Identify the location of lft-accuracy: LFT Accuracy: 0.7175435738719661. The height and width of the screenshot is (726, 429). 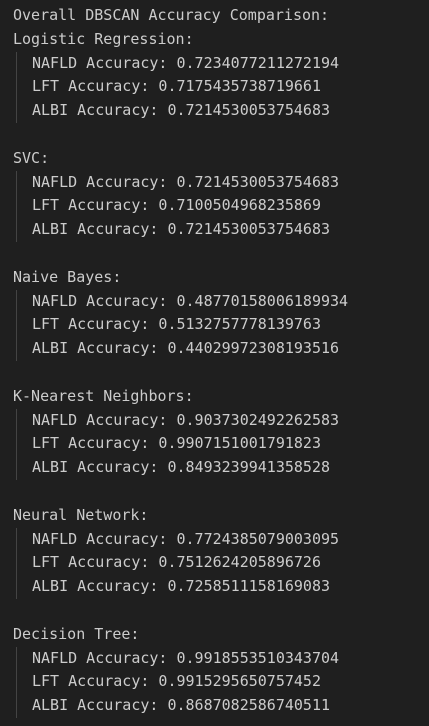
(176, 86).